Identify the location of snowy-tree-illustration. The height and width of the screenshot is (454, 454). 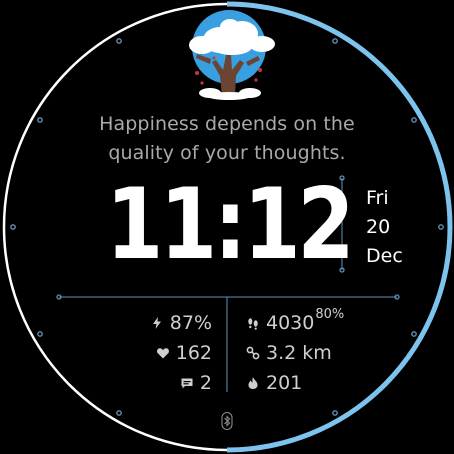
(232, 55).